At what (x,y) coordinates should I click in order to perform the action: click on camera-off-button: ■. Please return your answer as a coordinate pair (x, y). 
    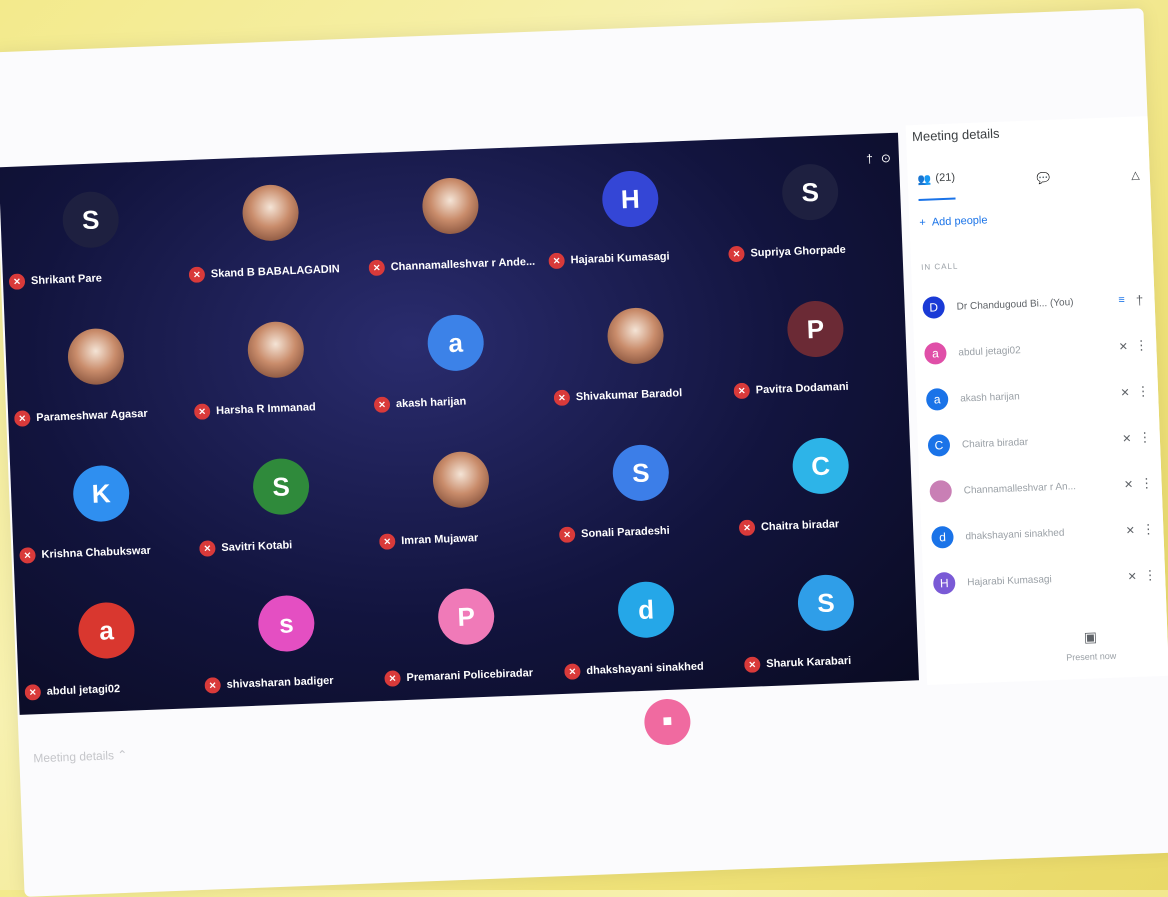
    Looking at the image, I should click on (667, 722).